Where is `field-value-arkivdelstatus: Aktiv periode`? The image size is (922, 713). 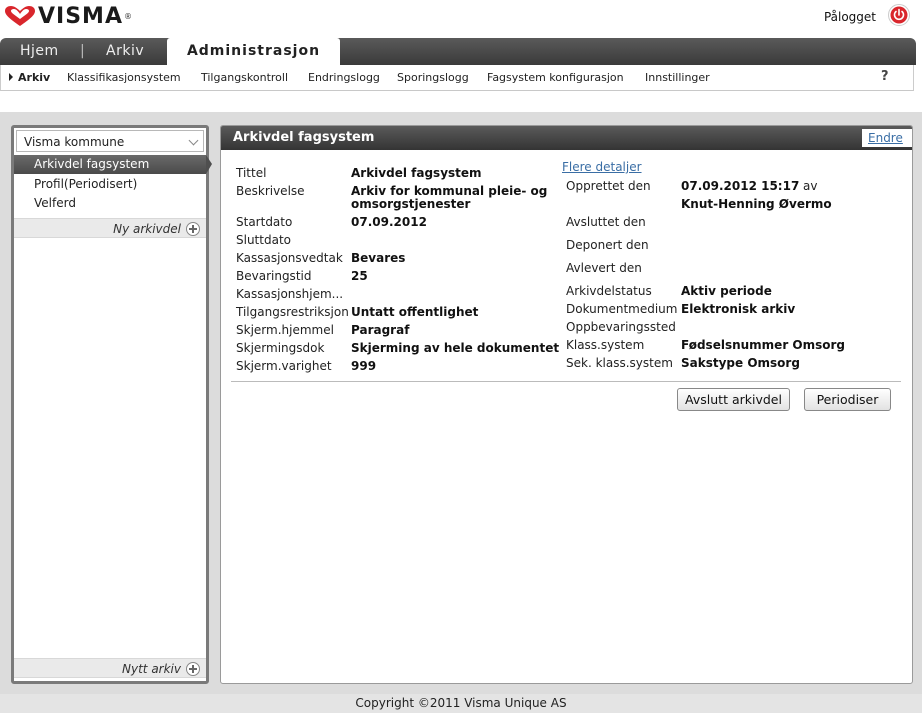
field-value-arkivdelstatus: Aktiv periode is located at coordinates (726, 291).